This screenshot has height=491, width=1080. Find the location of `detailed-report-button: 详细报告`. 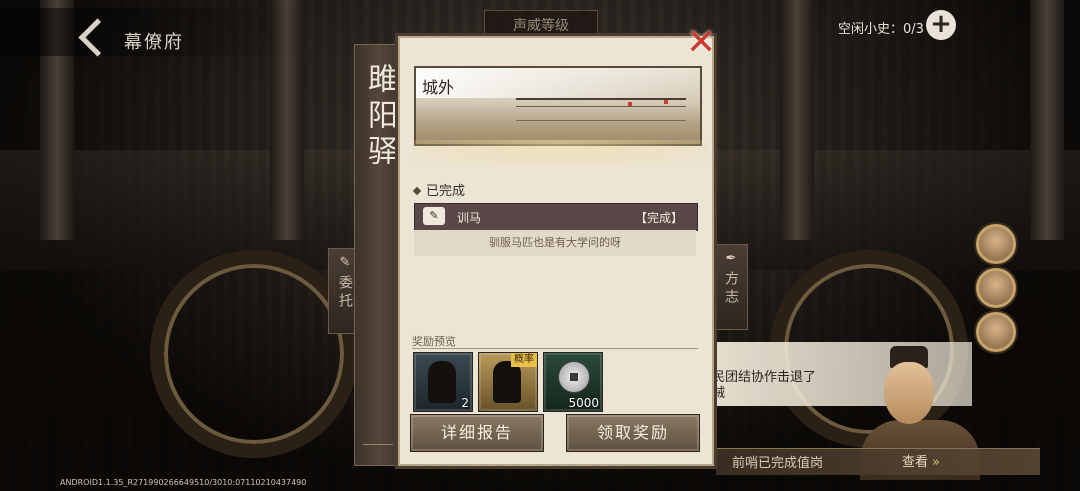

detailed-report-button: 详细报告 is located at coordinates (477, 433).